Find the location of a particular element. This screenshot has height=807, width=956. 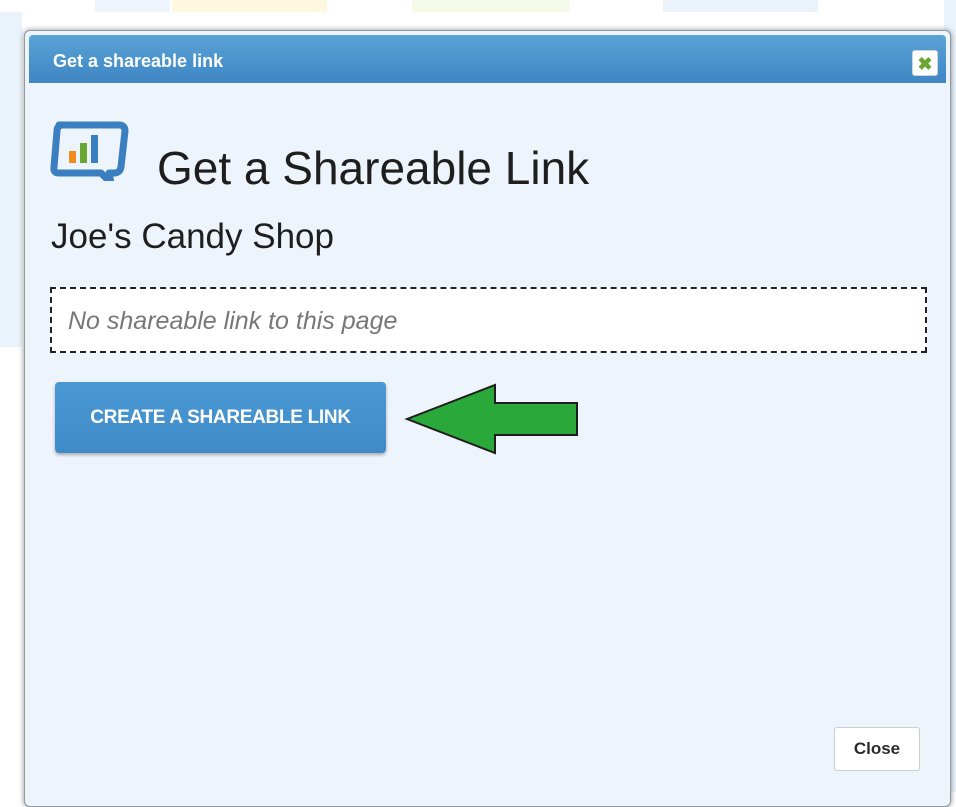

shareable-link-field: No shareable link to this page is located at coordinates (488, 320).